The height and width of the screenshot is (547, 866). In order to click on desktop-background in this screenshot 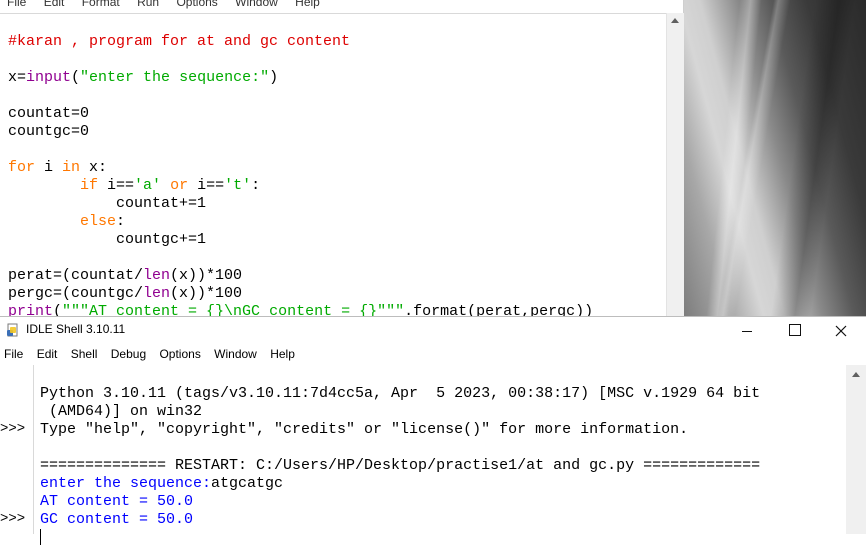, I will do `click(774, 158)`.